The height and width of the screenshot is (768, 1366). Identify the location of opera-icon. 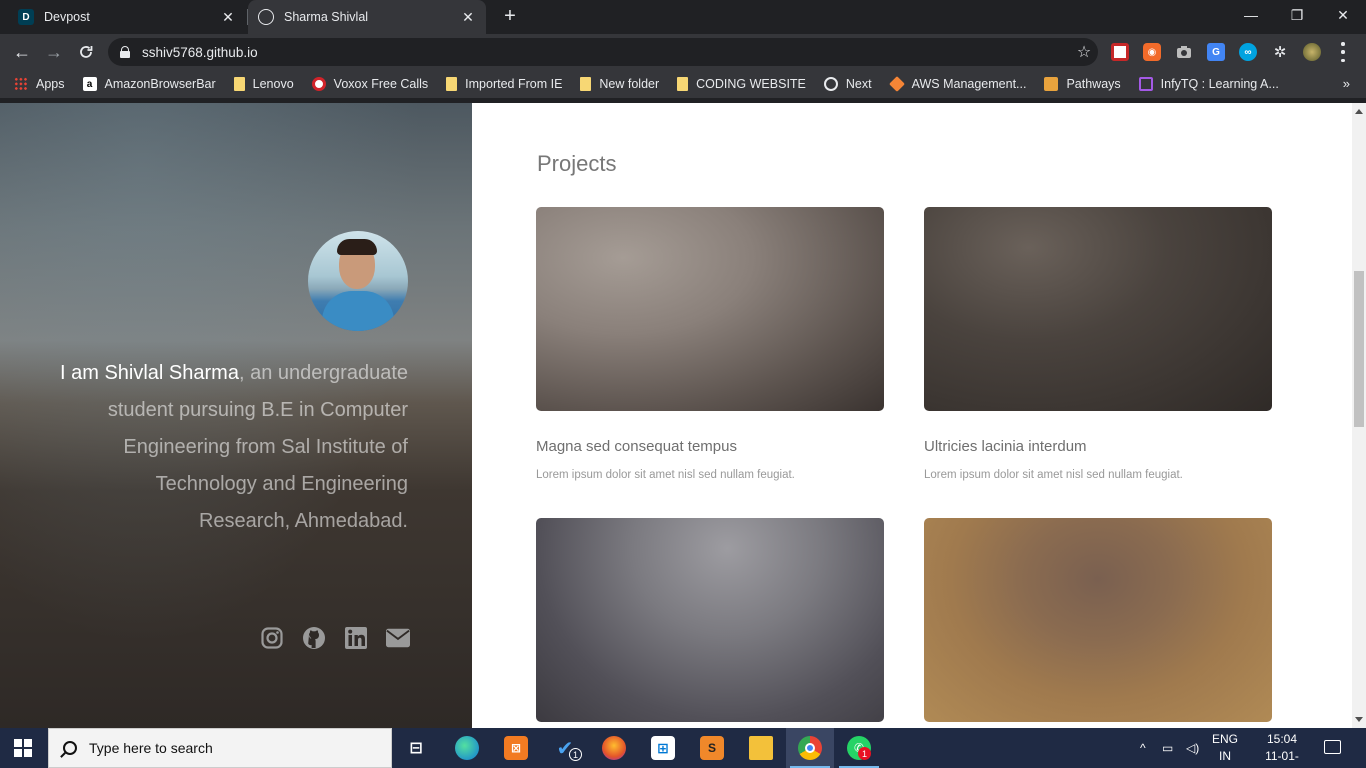
(318, 84).